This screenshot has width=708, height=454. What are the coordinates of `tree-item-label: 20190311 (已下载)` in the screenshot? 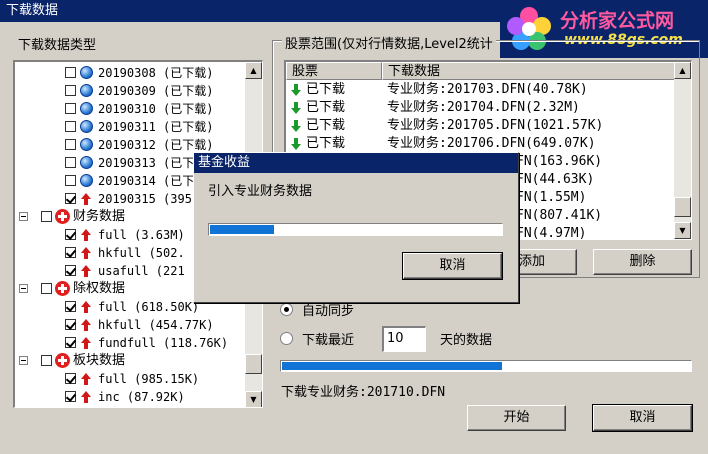 It's located at (156, 127).